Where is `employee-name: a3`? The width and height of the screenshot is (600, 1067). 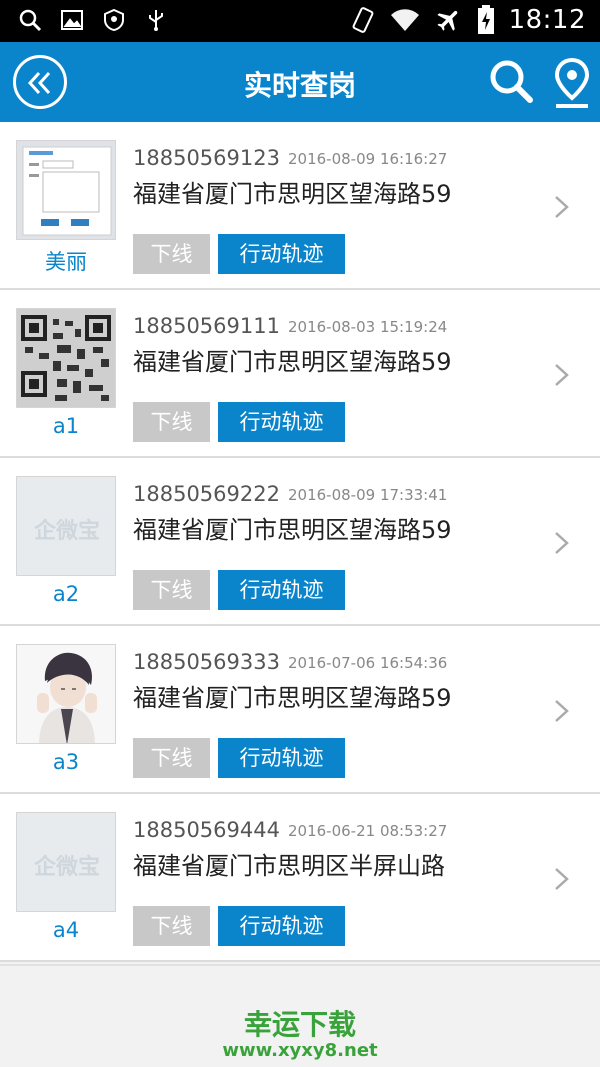
employee-name: a3 is located at coordinates (66, 762).